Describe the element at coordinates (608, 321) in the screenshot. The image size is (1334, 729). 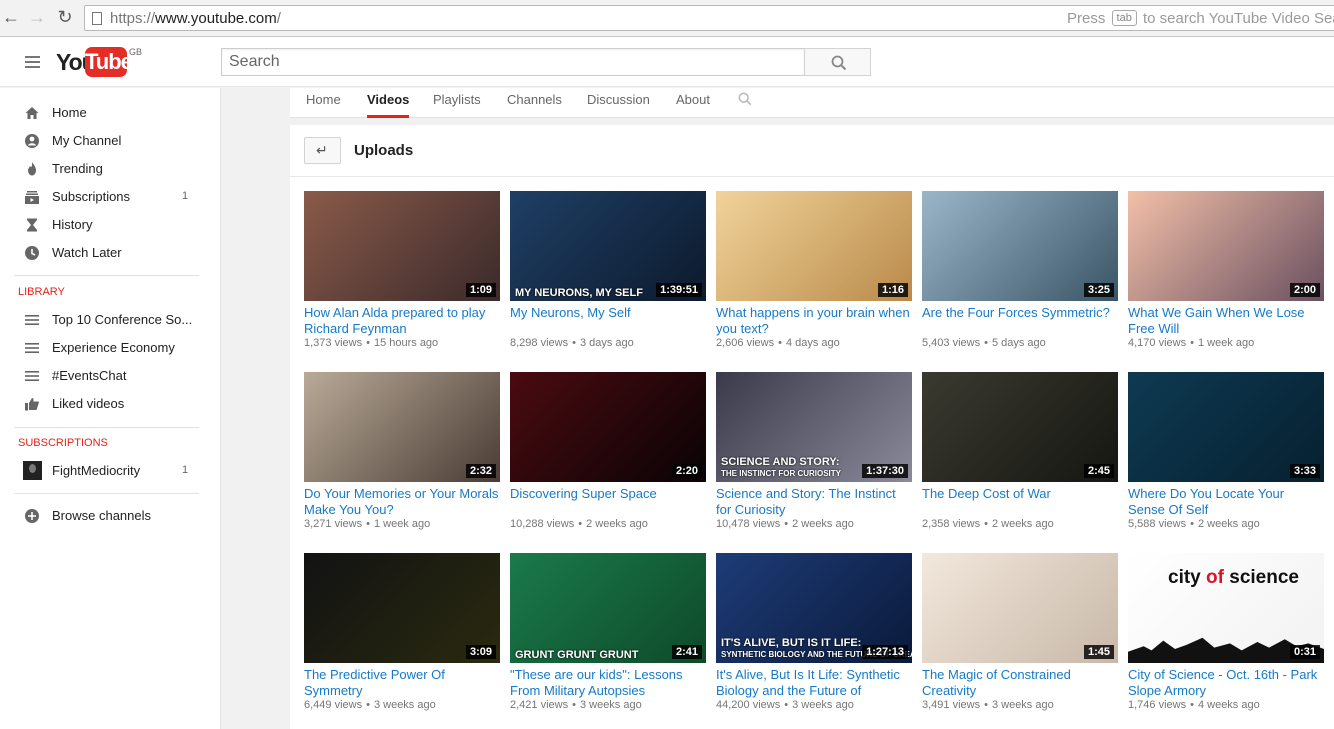
I see `video-title-link: My Neurons, My Self` at that location.